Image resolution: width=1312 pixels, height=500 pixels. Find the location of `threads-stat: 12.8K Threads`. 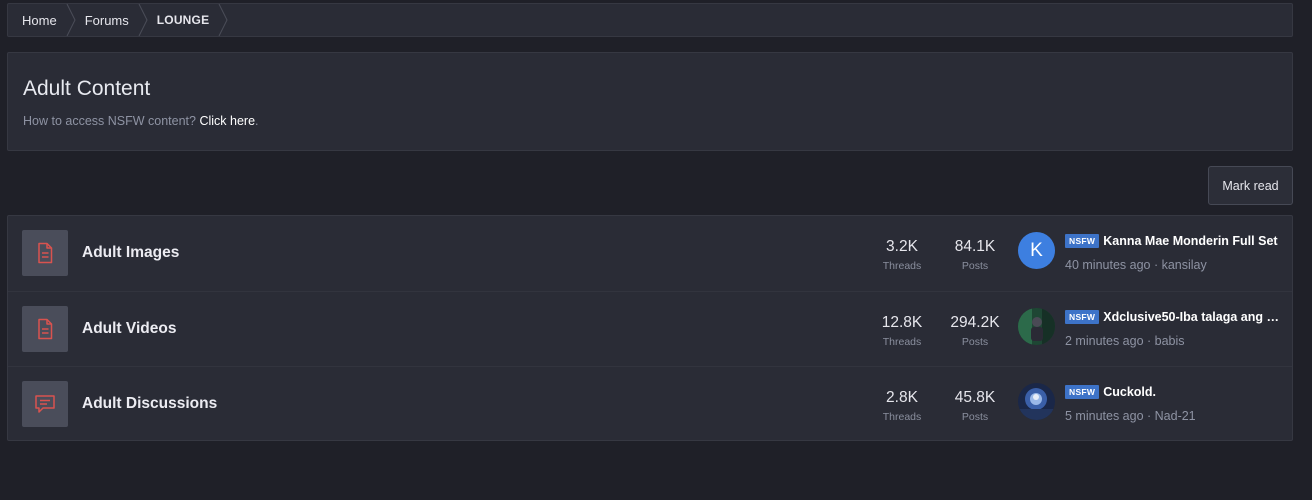

threads-stat: 12.8K Threads is located at coordinates (902, 331).